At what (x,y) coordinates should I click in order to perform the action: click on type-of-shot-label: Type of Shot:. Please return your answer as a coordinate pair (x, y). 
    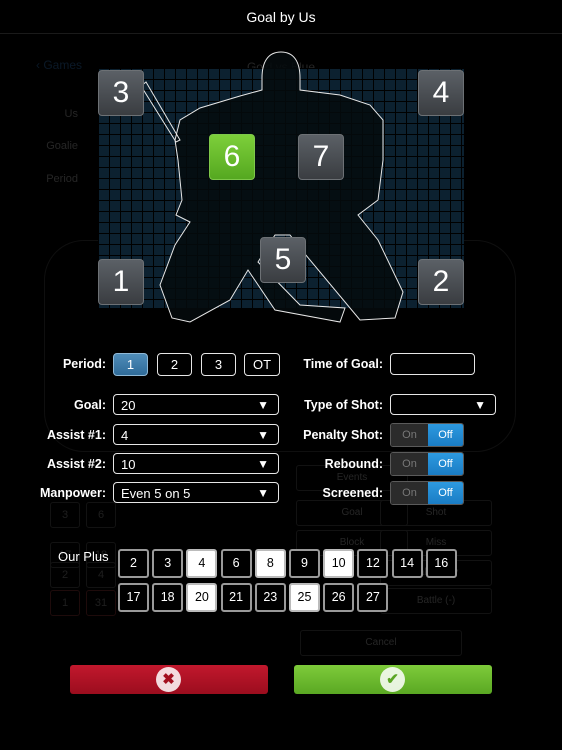
    Looking at the image, I should click on (343, 405).